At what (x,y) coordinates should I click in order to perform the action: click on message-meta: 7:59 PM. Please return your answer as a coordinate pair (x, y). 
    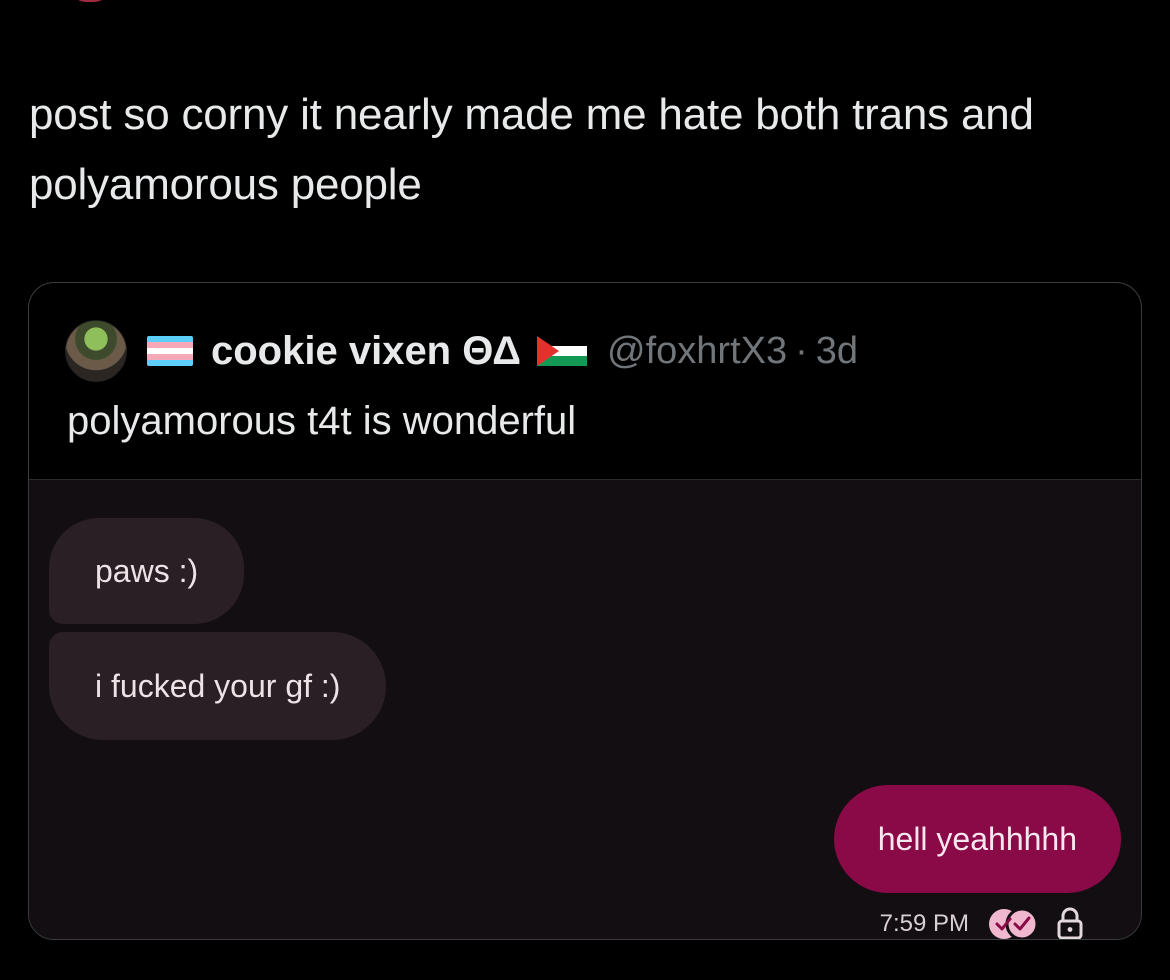
    Looking at the image, I should click on (982, 921).